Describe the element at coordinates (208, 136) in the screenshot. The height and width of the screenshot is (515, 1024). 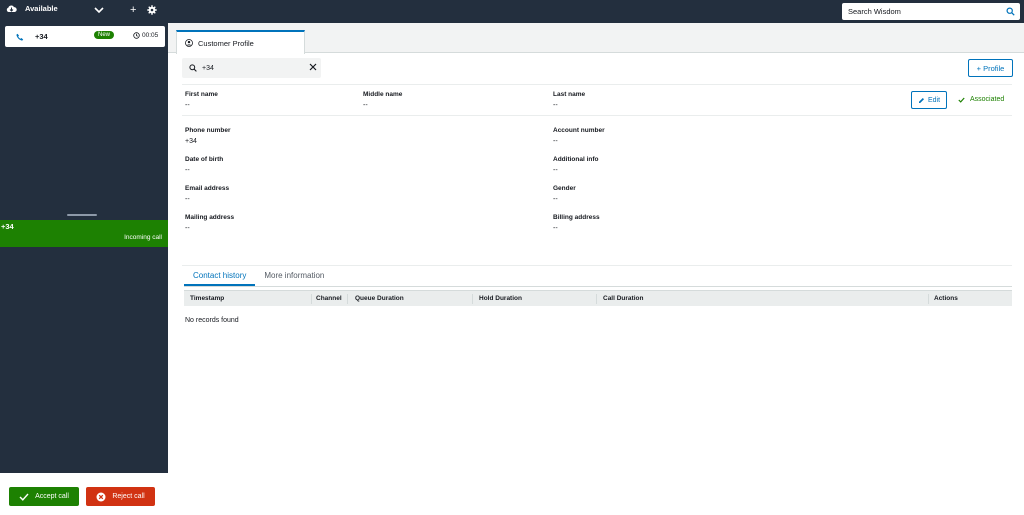
I see `phone-number-field: Phone number +34` at that location.